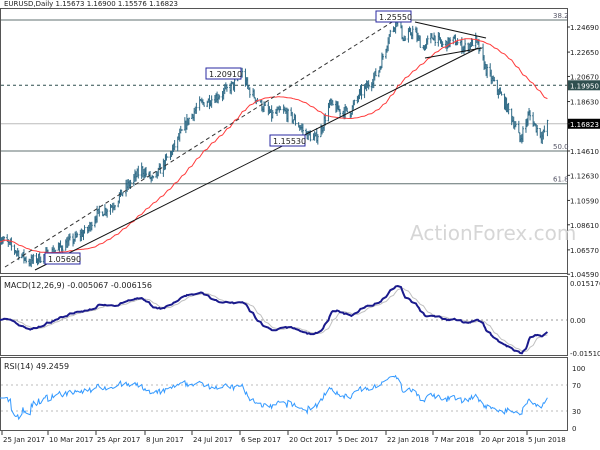 This screenshot has height=450, width=600. I want to click on fib-level-label: 61.8, so click(561, 180).